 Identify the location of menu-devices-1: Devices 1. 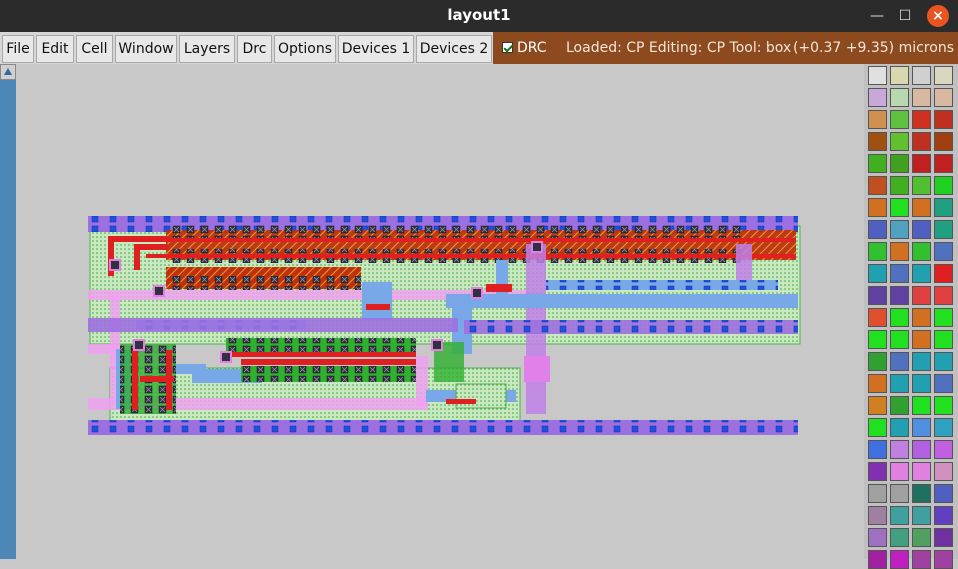
(376, 49).